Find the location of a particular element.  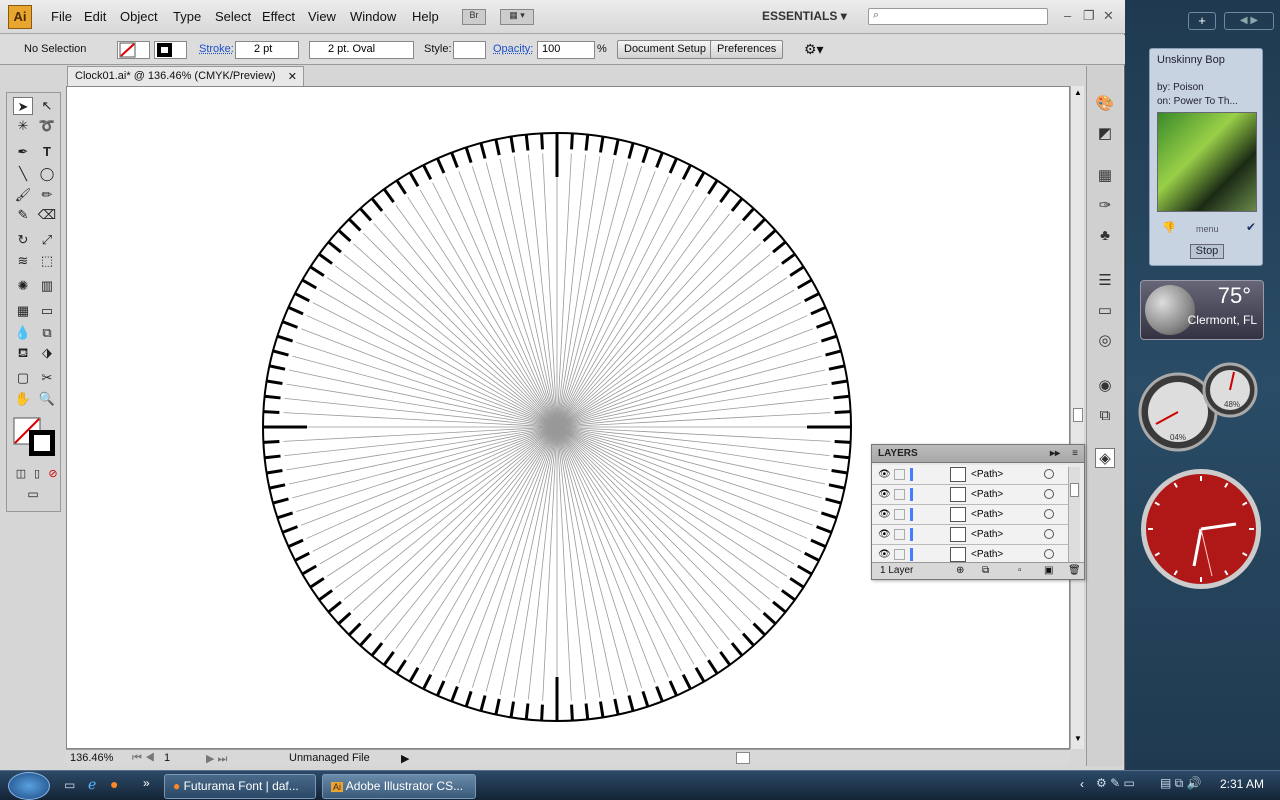

taskbar-clock: 2:31 AM is located at coordinates (1242, 784).